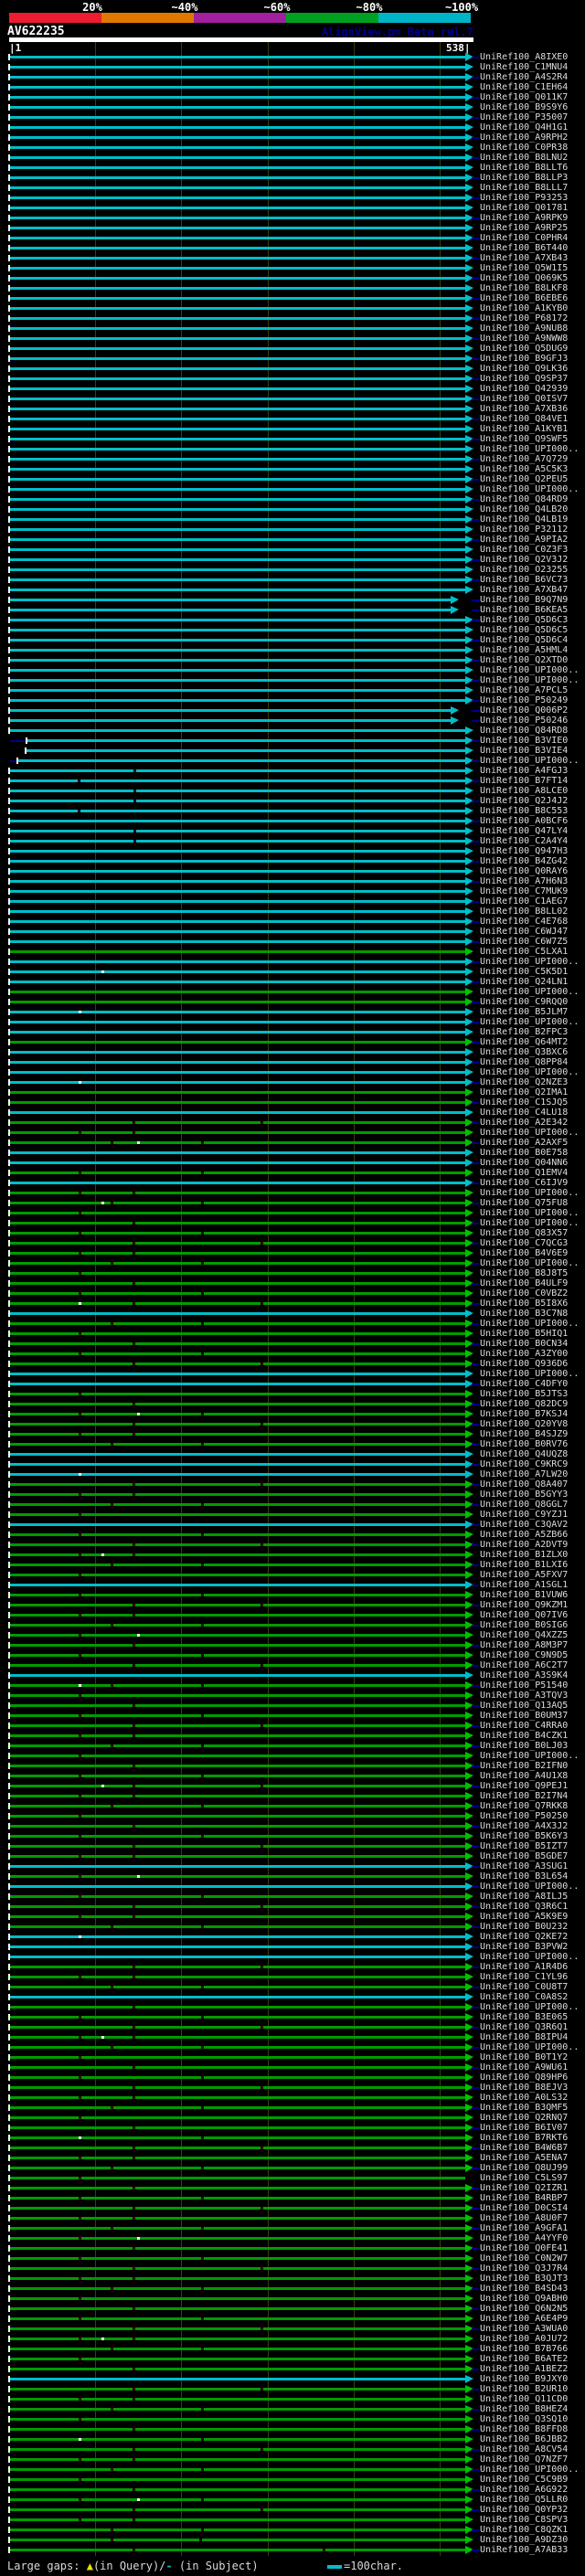 The height and width of the screenshot is (2576, 585). I want to click on hit-label: UniRef100_Q7NZF7, so click(524, 2459).